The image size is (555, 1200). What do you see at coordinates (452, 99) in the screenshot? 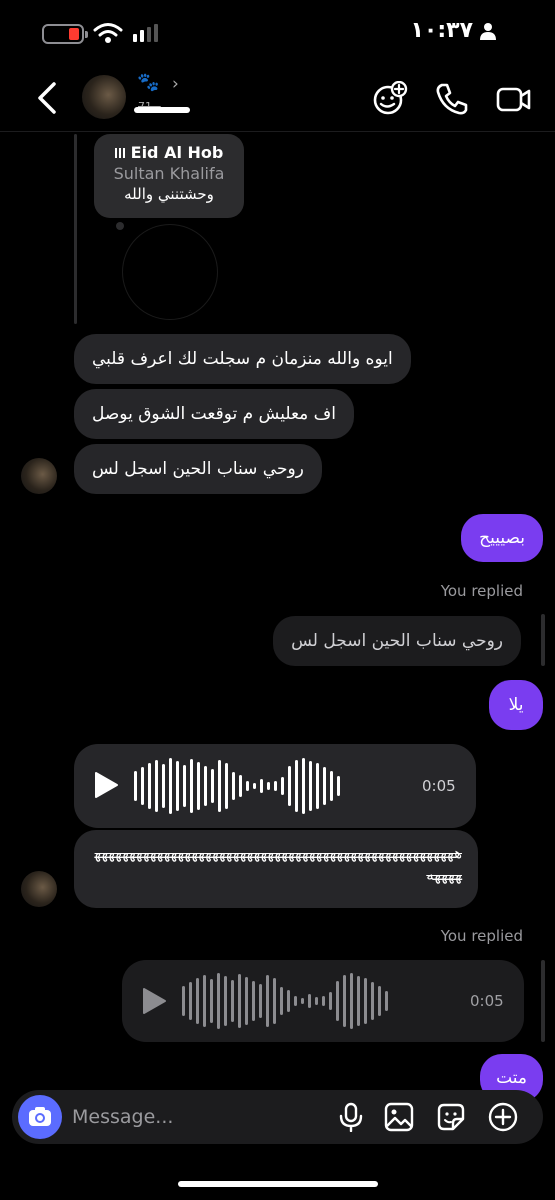
I see `phone-icon` at bounding box center [452, 99].